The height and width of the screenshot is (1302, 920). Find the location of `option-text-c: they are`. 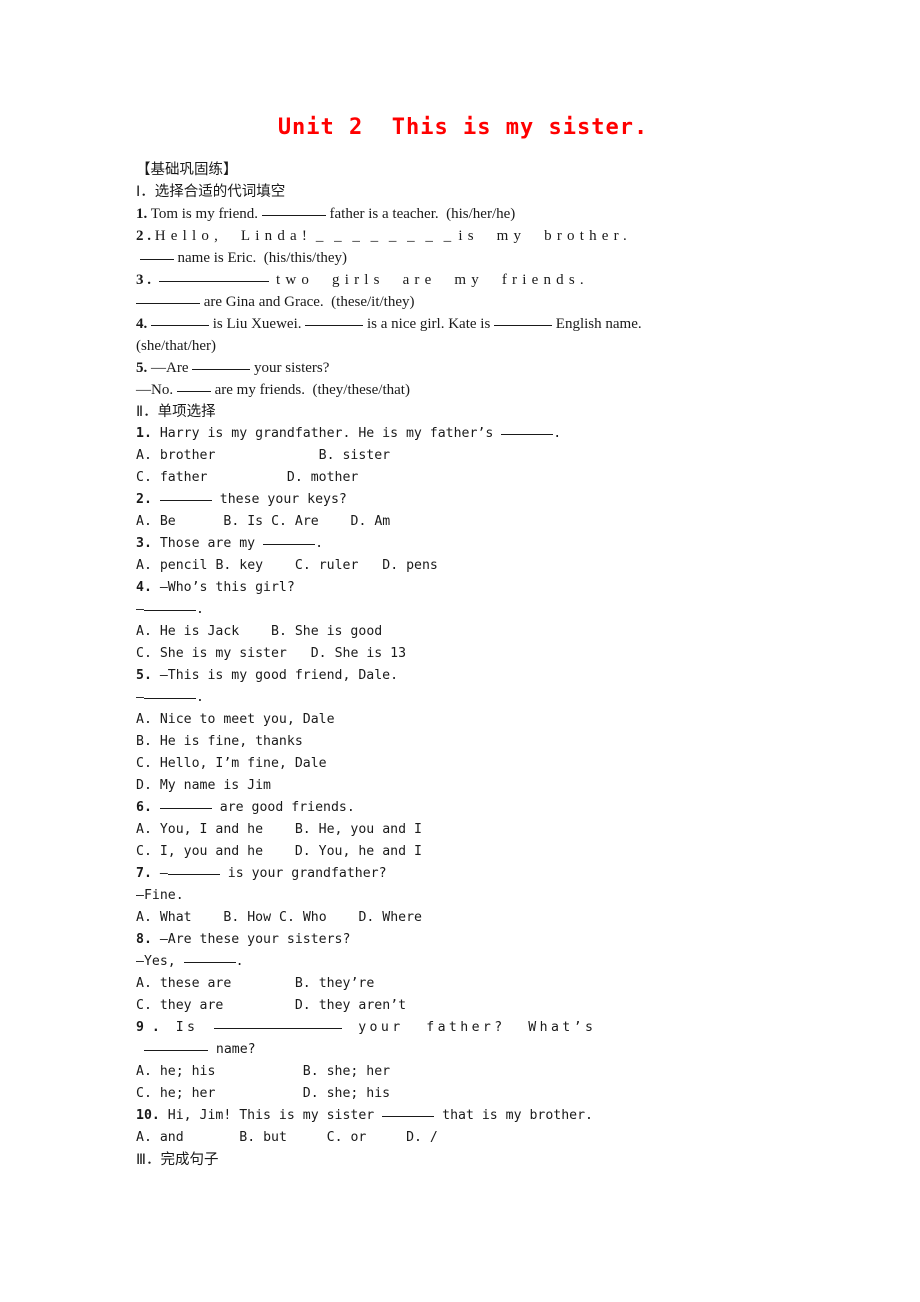

option-text-c: they are is located at coordinates (192, 1005).